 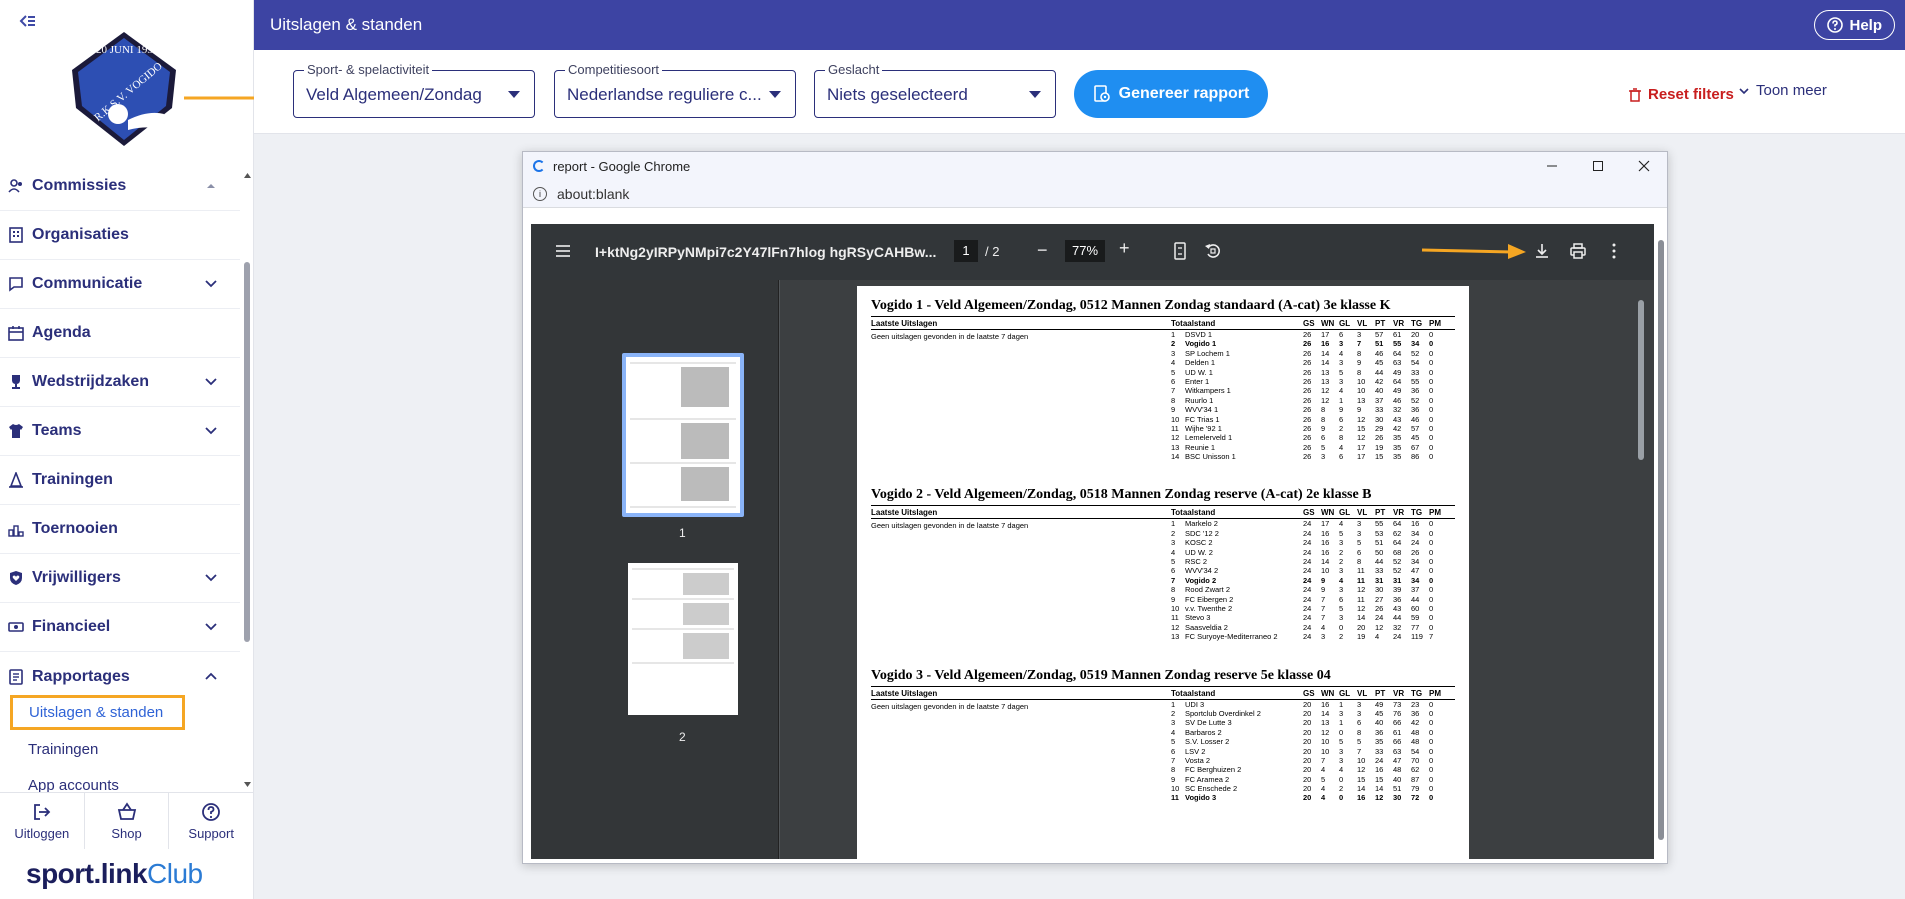 I want to click on reset-filters-button: Reset filters, so click(x=1681, y=94).